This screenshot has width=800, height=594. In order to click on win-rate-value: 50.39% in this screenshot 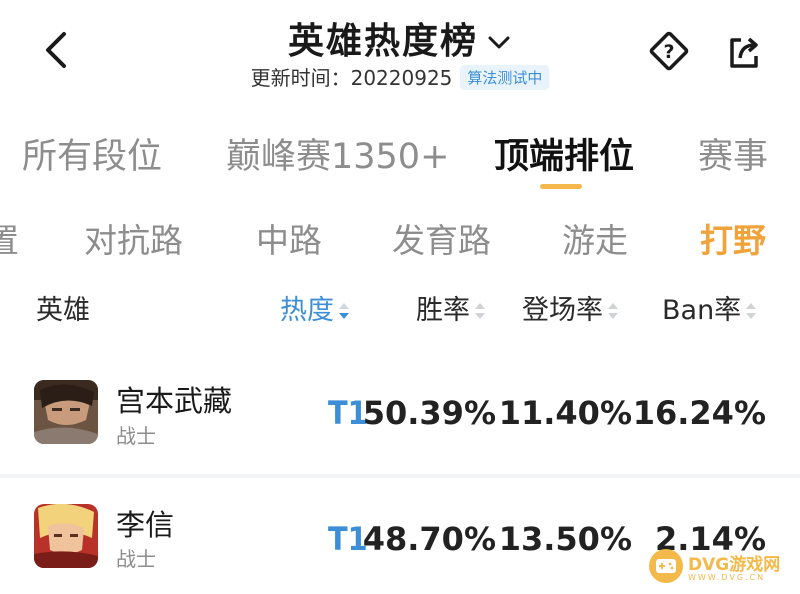, I will do `click(429, 413)`.